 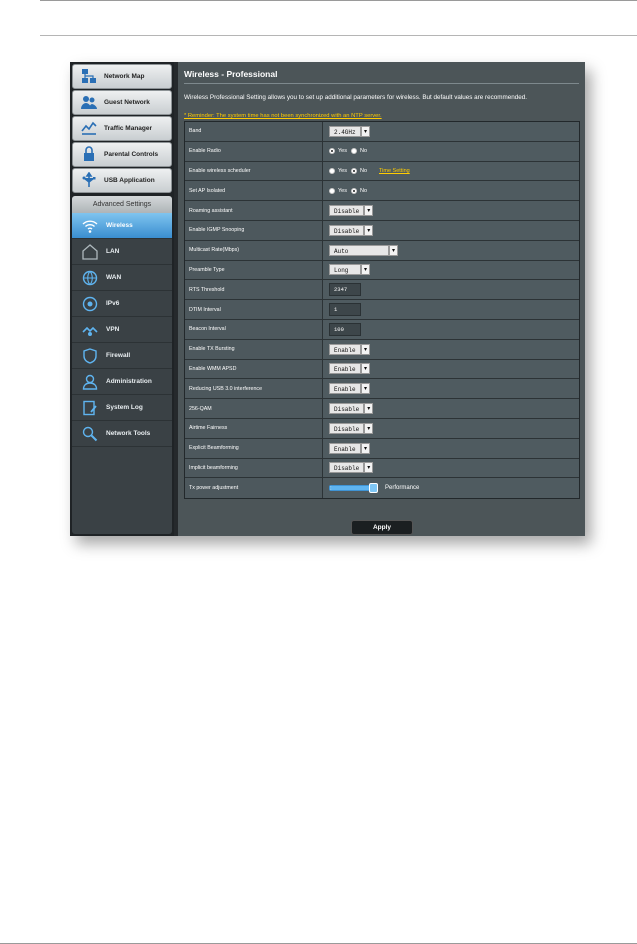 What do you see at coordinates (338, 0) in the screenshot?
I see `top-rule` at bounding box center [338, 0].